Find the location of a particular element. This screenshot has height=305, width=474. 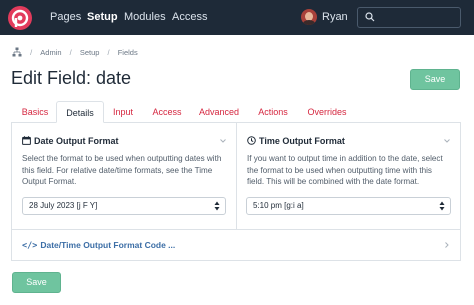

tab-overrides: Overrides is located at coordinates (327, 112).